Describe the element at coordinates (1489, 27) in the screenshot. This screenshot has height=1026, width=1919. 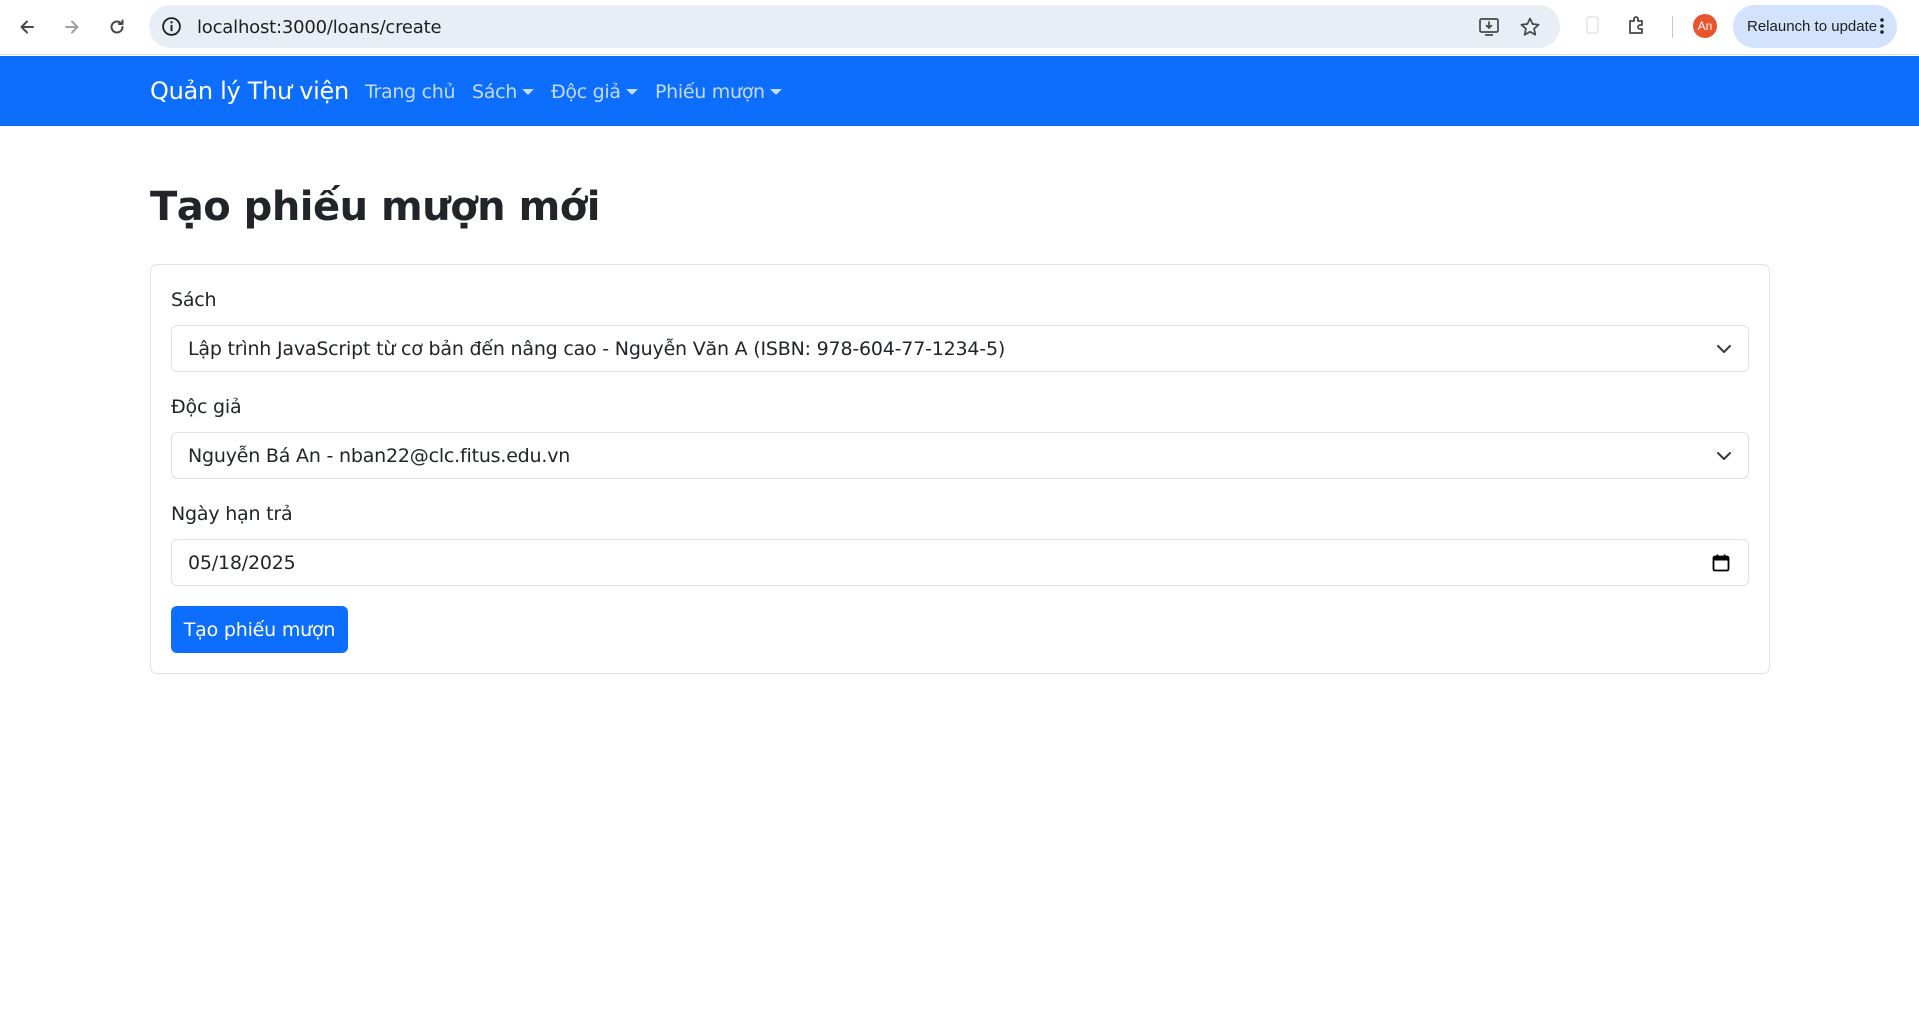
I see `install-app-icon` at that location.